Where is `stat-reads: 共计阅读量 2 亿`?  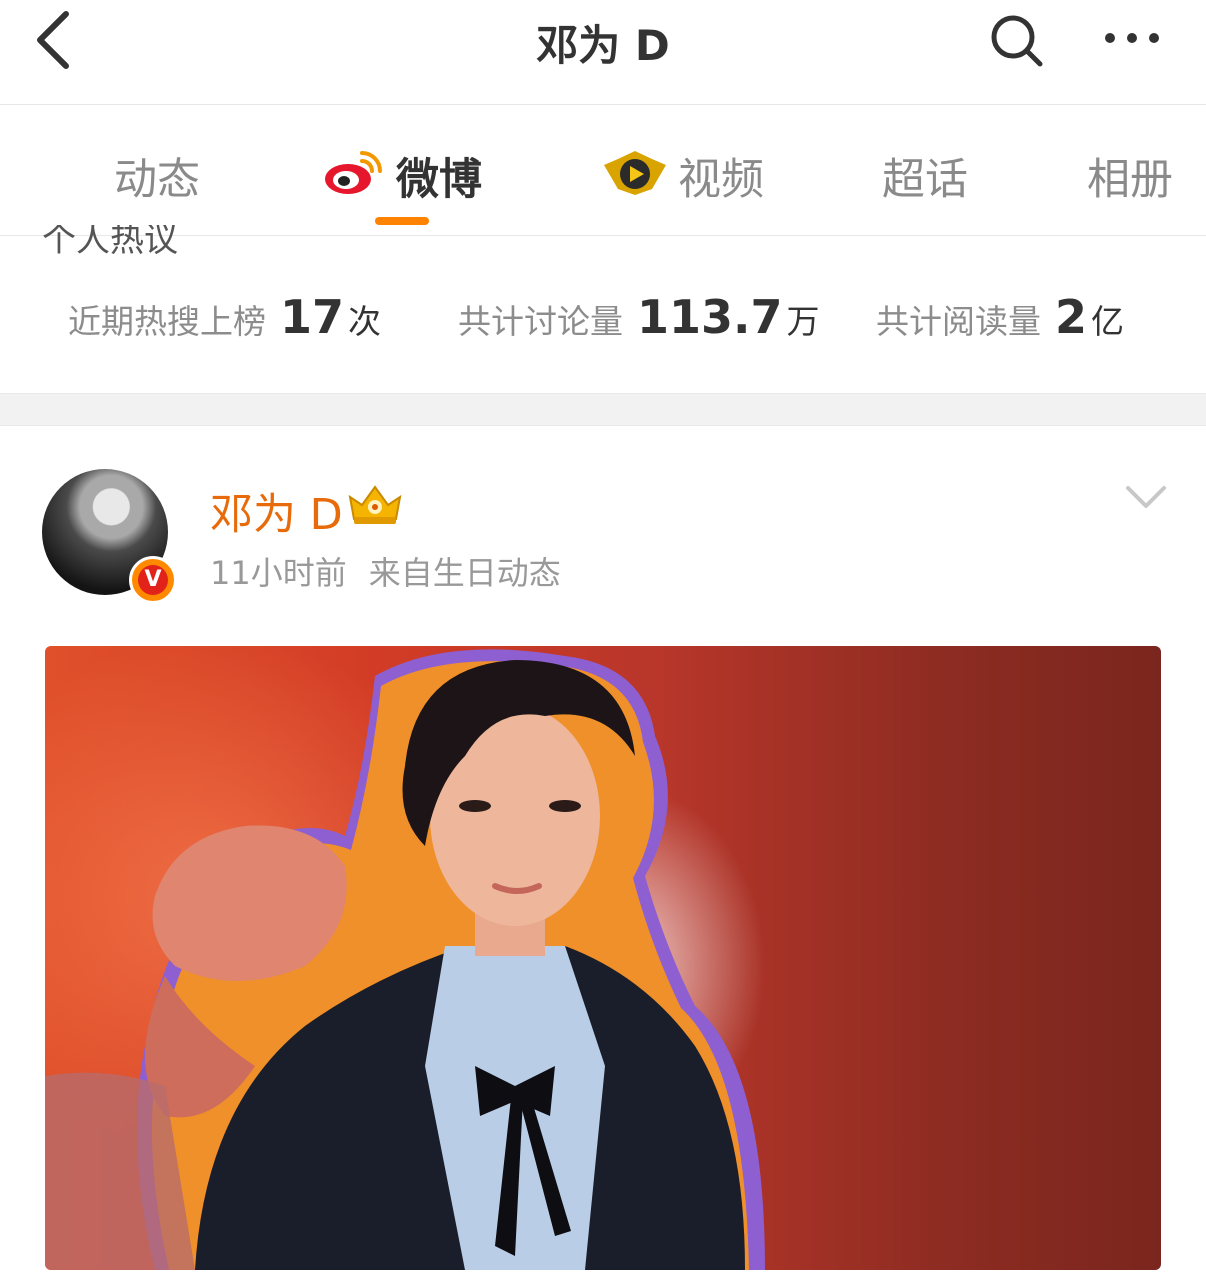
stat-reads: 共计阅读量 2 亿 is located at coordinates (1000, 317).